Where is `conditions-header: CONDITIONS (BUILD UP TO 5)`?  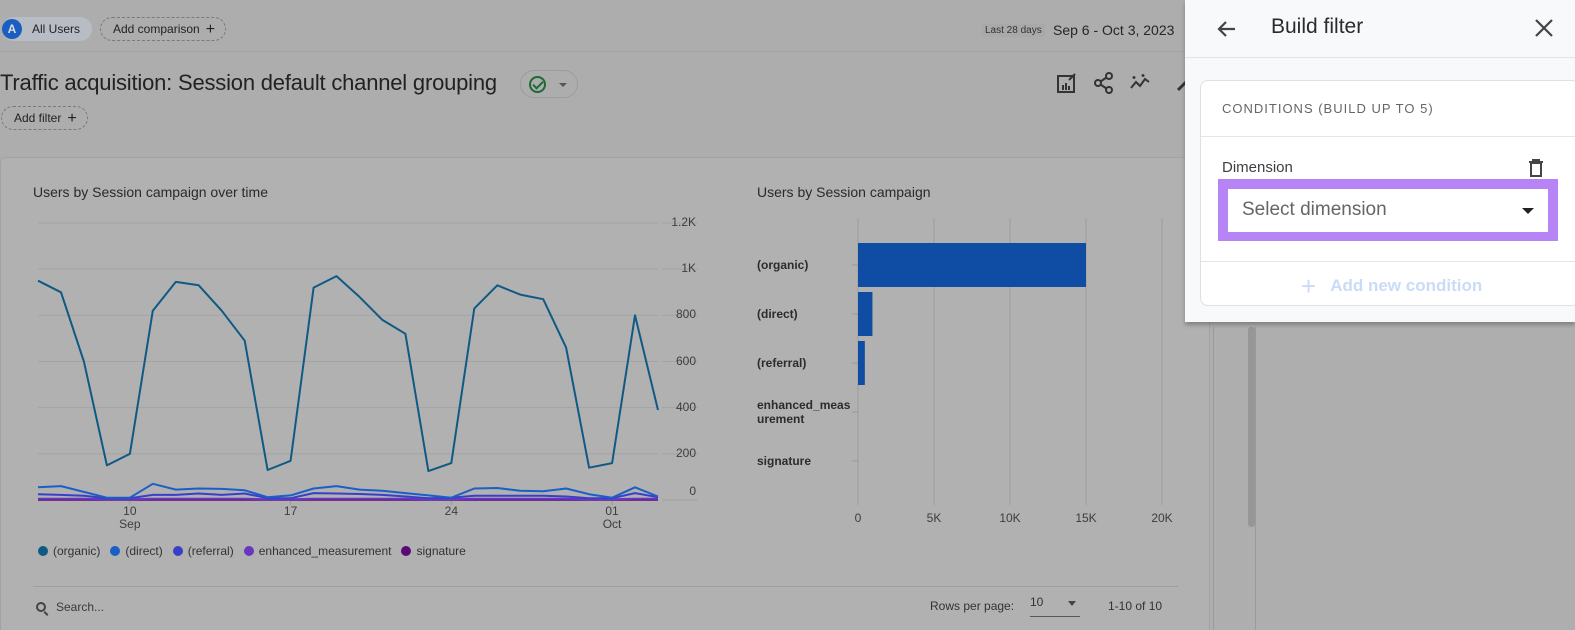
conditions-header: CONDITIONS (BUILD UP TO 5) is located at coordinates (1388, 109).